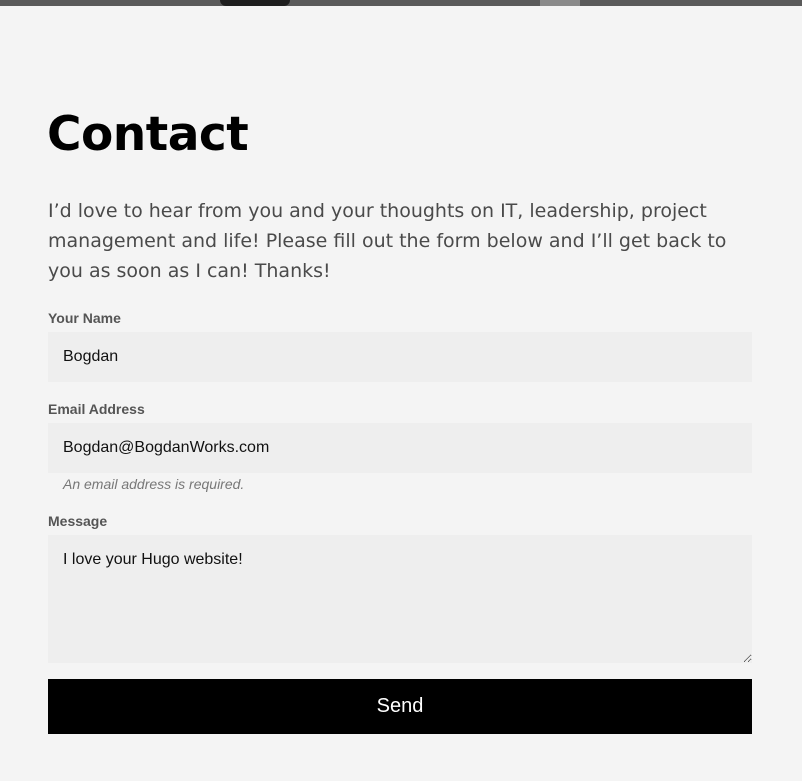 The height and width of the screenshot is (781, 802). Describe the element at coordinates (400, 706) in the screenshot. I see `send-button: Send` at that location.